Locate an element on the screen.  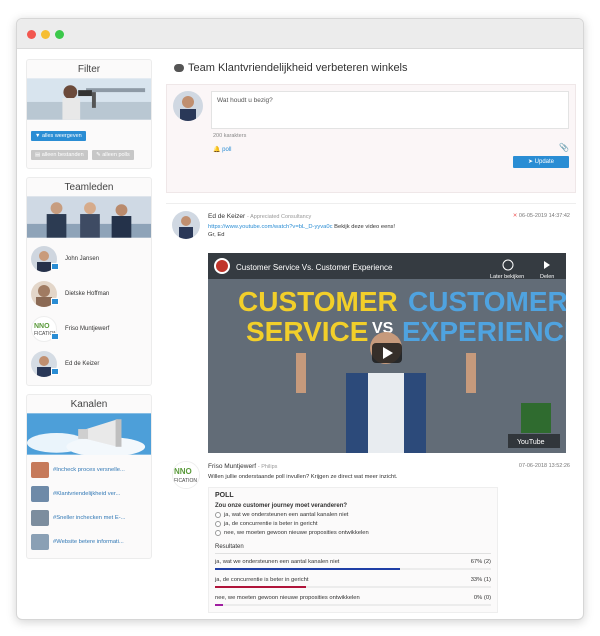
share-label: Delen is located at coordinates (547, 277).